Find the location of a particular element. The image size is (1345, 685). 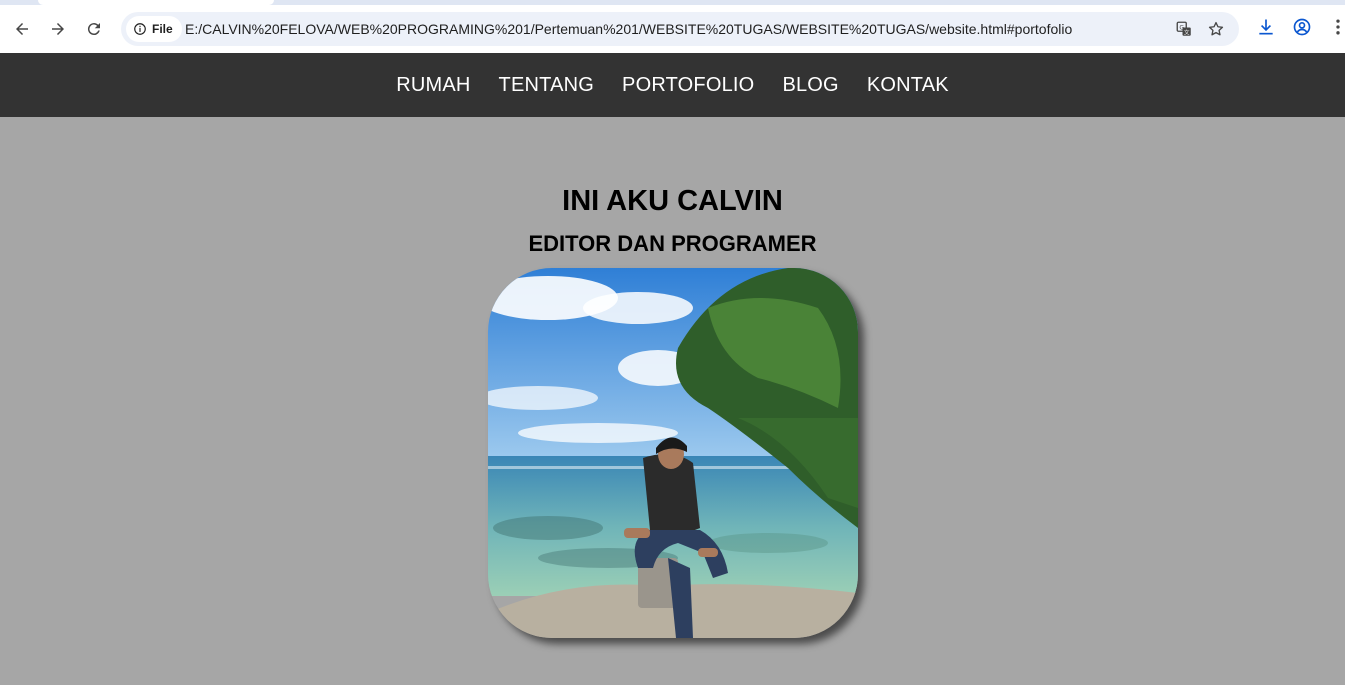

bookmark-button is located at coordinates (1216, 29).